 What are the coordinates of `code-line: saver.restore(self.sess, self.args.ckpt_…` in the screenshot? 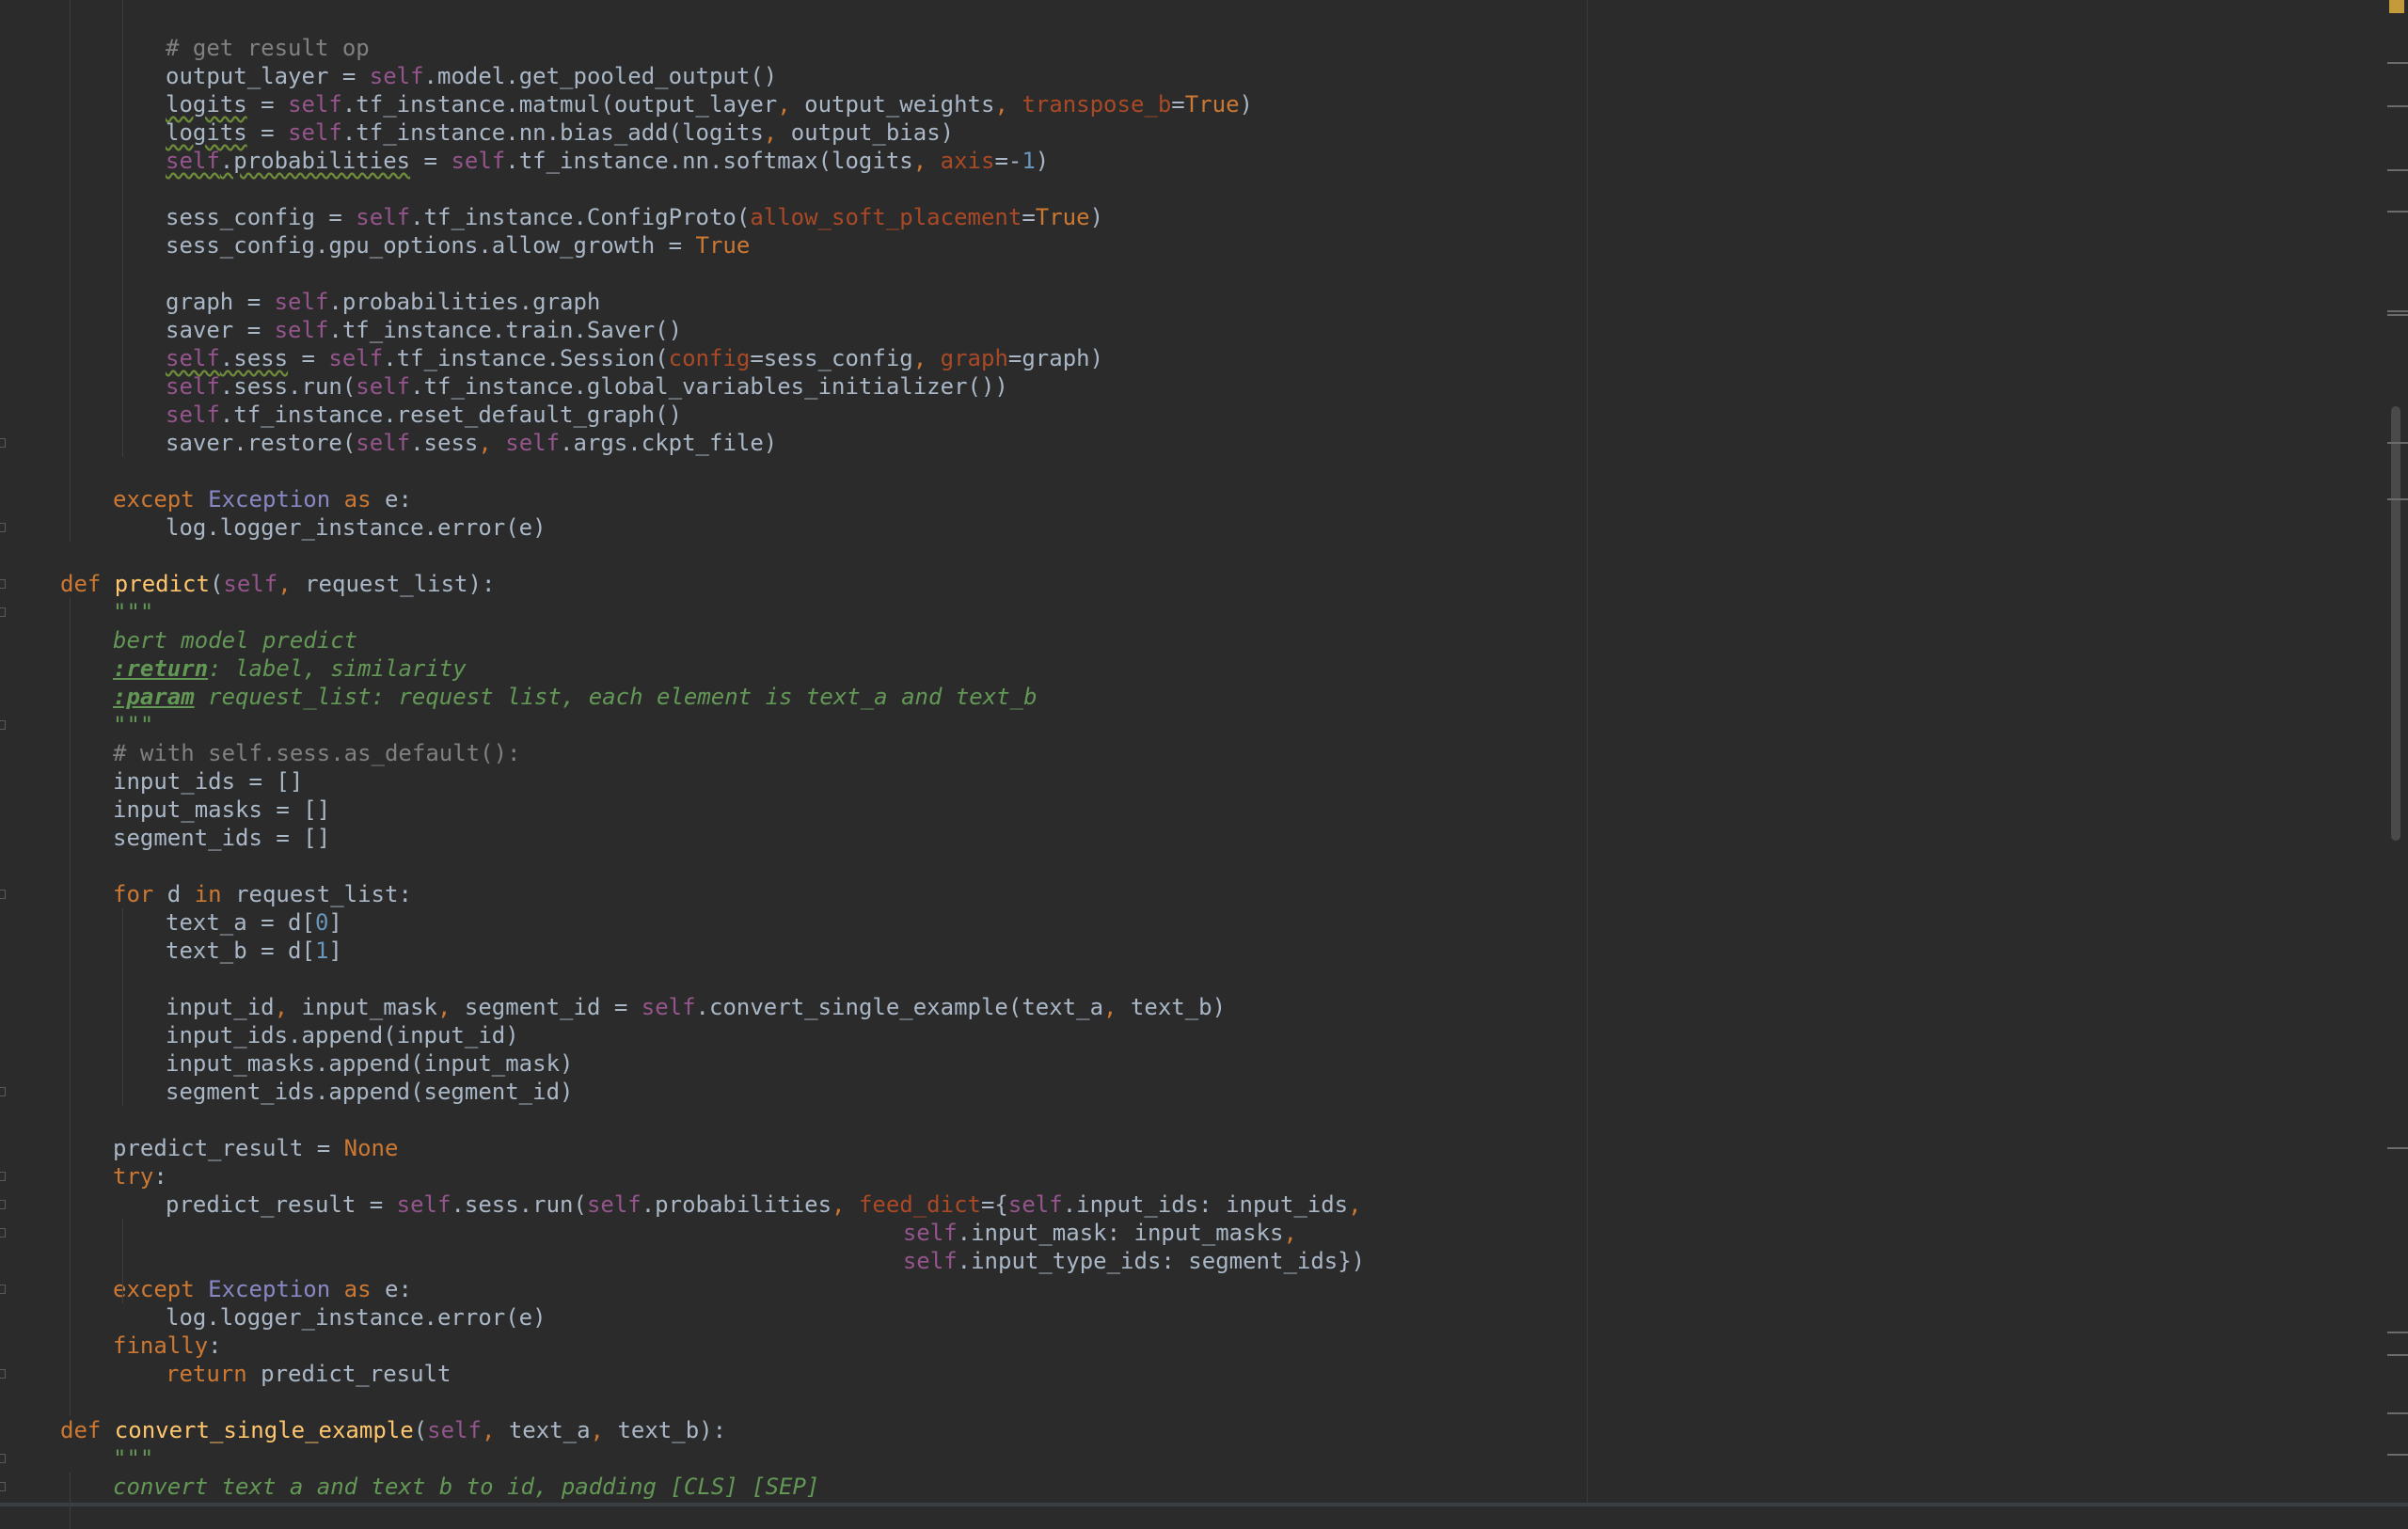 It's located at (472, 443).